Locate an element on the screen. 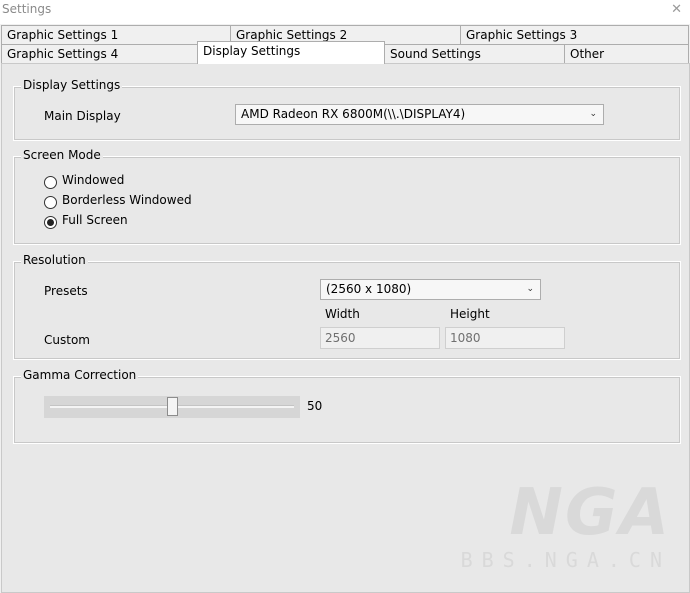 Image resolution: width=690 pixels, height=593 pixels. group-legend: Resolution is located at coordinates (54, 260).